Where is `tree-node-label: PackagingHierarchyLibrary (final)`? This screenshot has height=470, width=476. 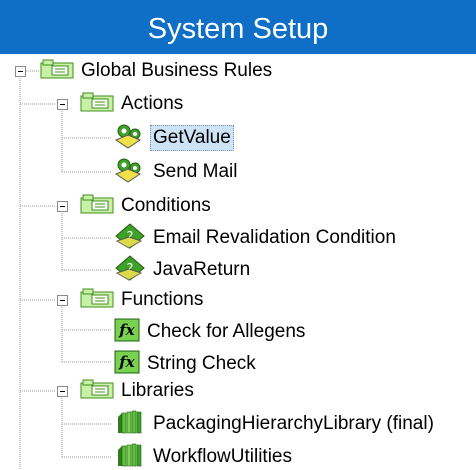
tree-node-label: PackagingHierarchyLibrary (final) is located at coordinates (293, 423).